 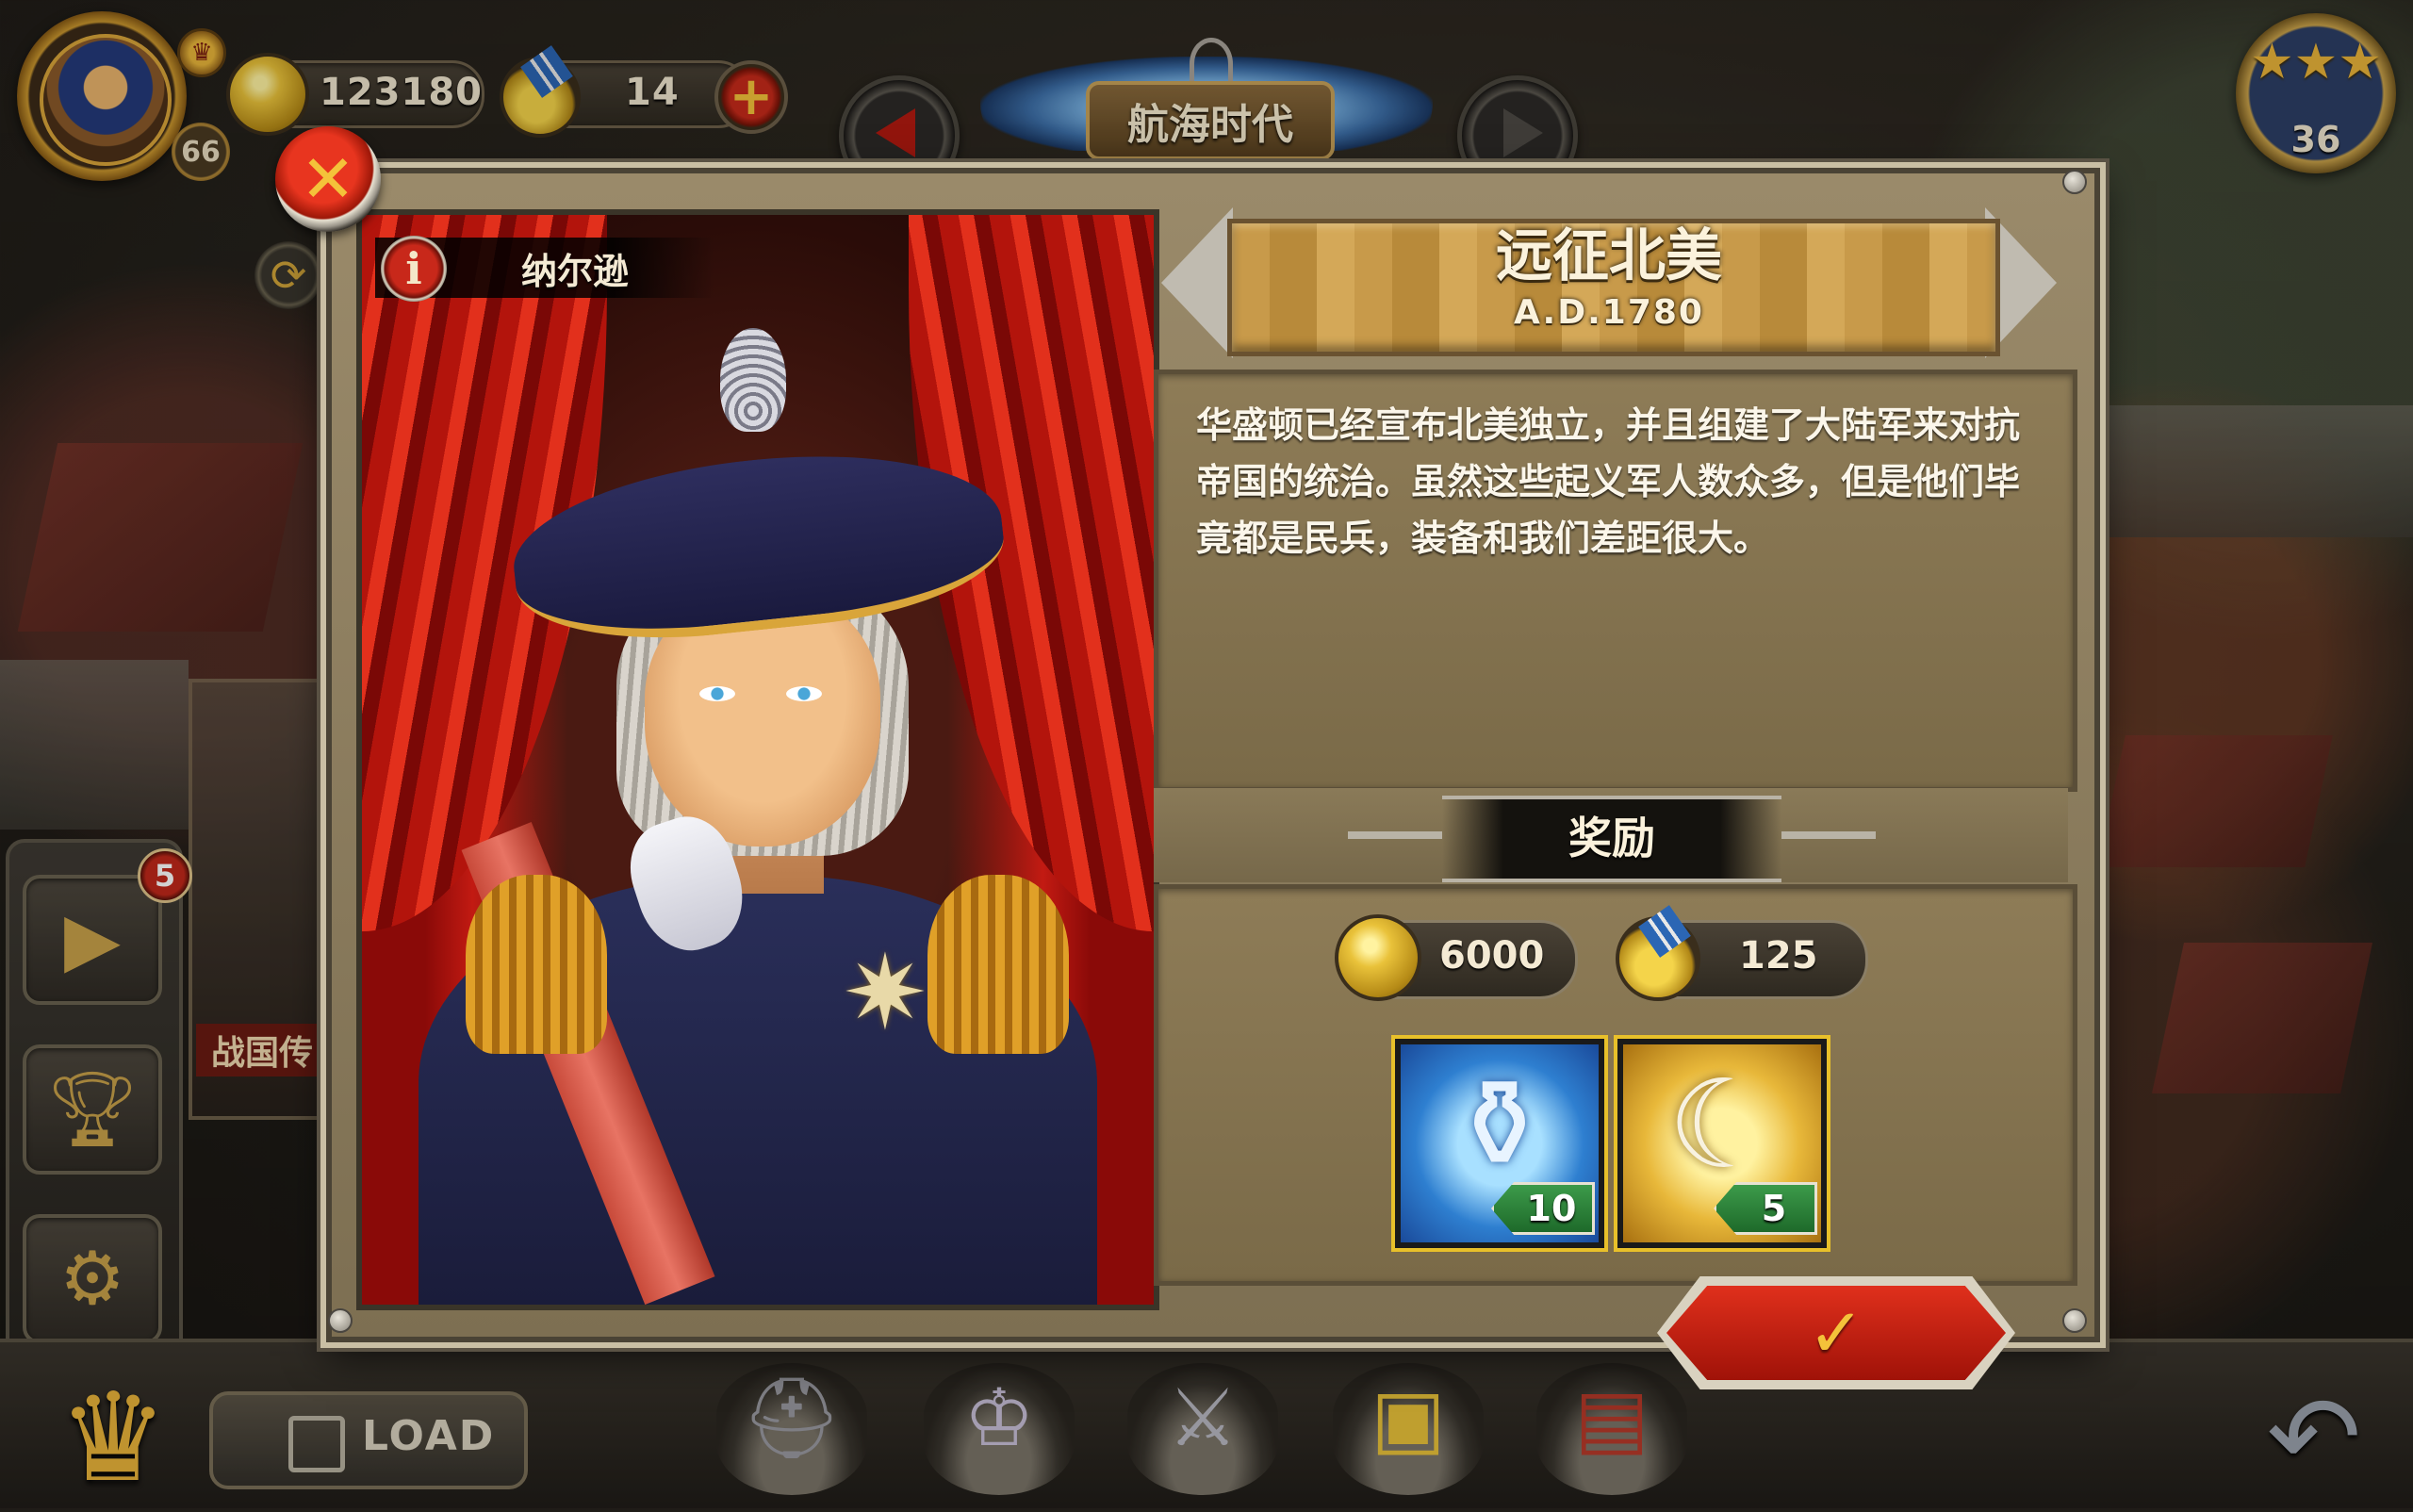 What do you see at coordinates (885, 992) in the screenshot?
I see `order-star-icon: ✷` at bounding box center [885, 992].